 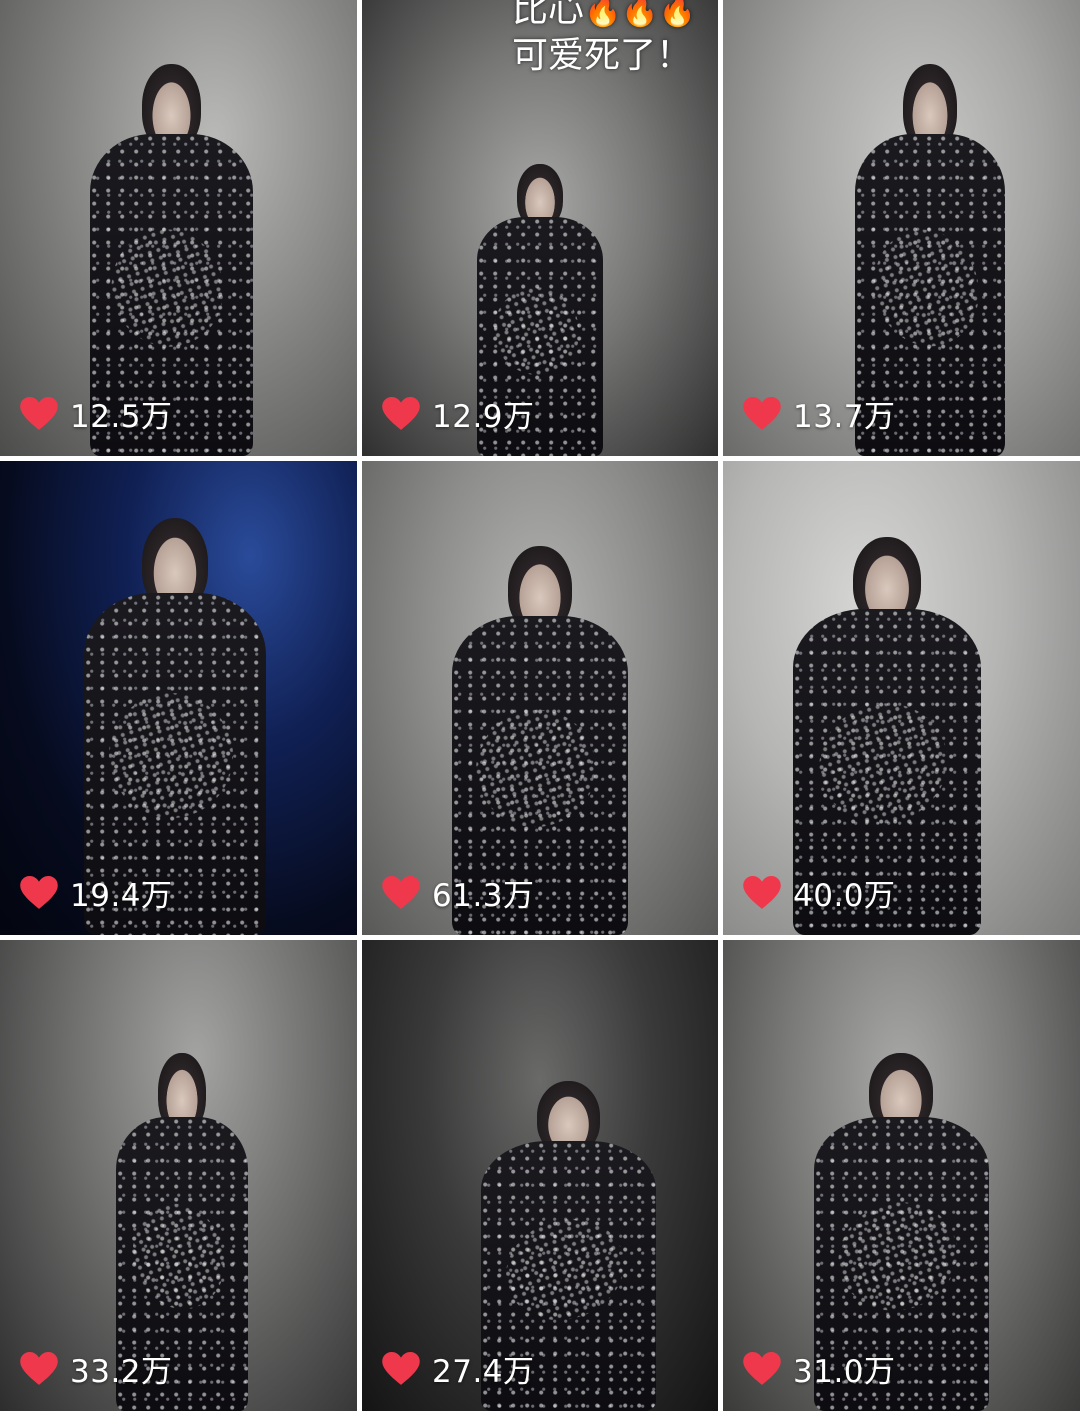 What do you see at coordinates (483, 417) in the screenshot?
I see `like-count-text: 12.9万` at bounding box center [483, 417].